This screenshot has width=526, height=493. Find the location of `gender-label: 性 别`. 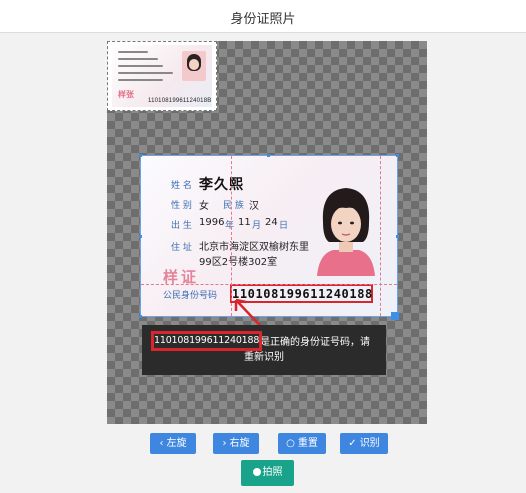

gender-label: 性 别 is located at coordinates (181, 206).